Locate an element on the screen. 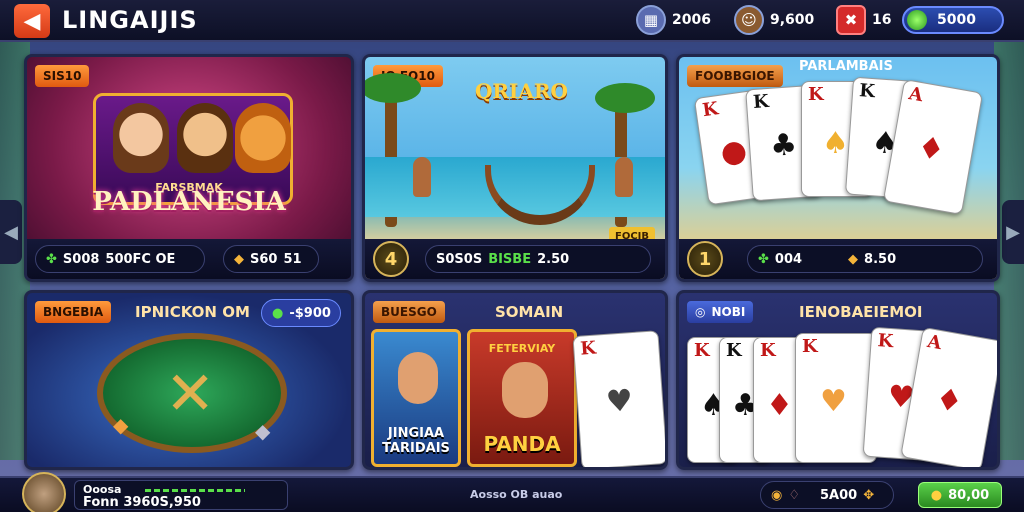 This screenshot has width=1024, height=512. game-tile-ipnickon: BNGEBIA IPNICKON OM ● -$900 ✕ ◆ ◆ is located at coordinates (189, 380).